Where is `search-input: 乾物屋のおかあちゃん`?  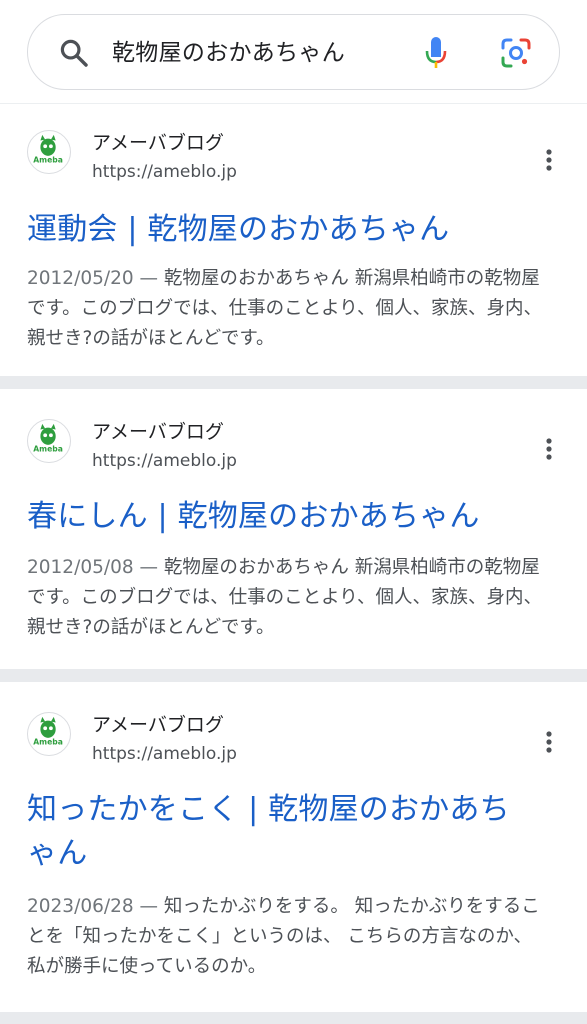
search-input: 乾物屋のおかあちゃん is located at coordinates (228, 53).